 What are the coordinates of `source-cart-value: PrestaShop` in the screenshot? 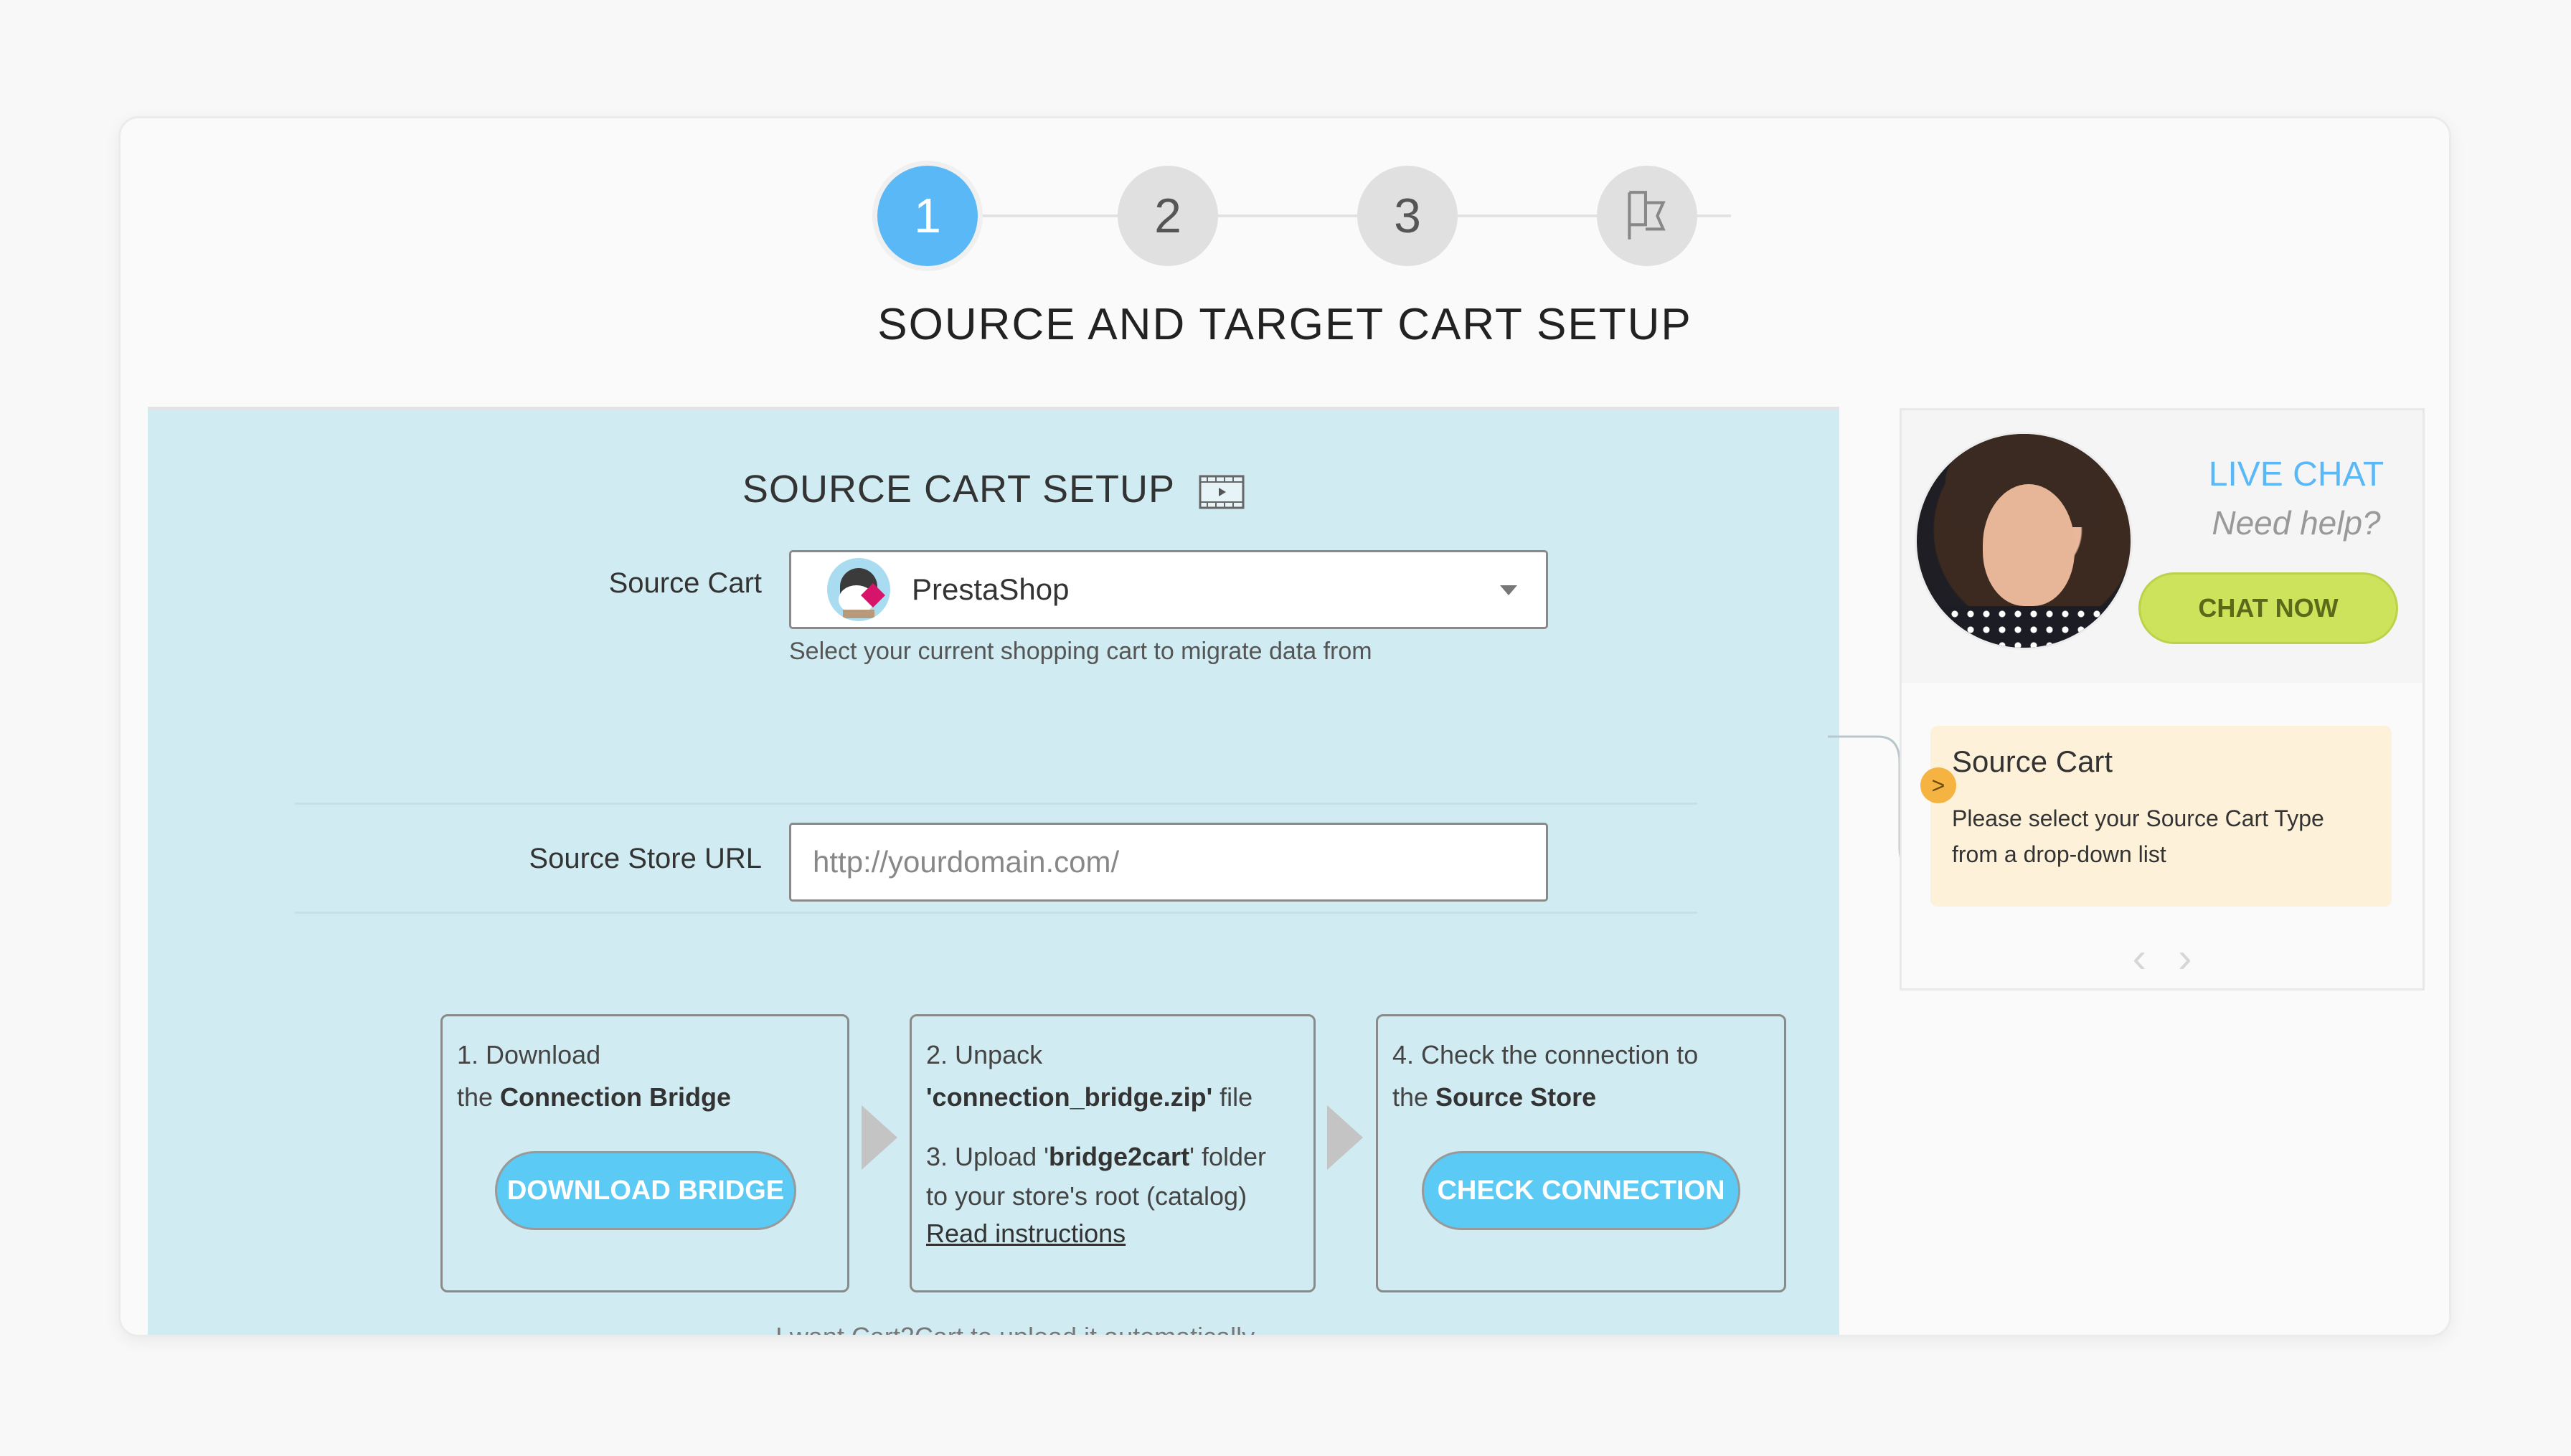 It's located at (991, 589).